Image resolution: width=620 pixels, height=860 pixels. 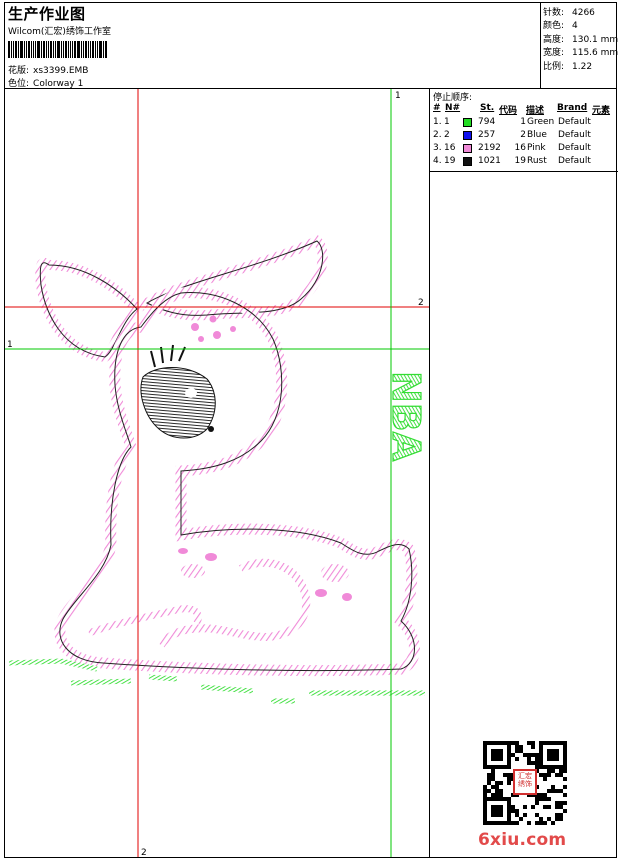 What do you see at coordinates (453, 98) in the screenshot?
I see `stop-sequence-title: 停止顺序:` at bounding box center [453, 98].